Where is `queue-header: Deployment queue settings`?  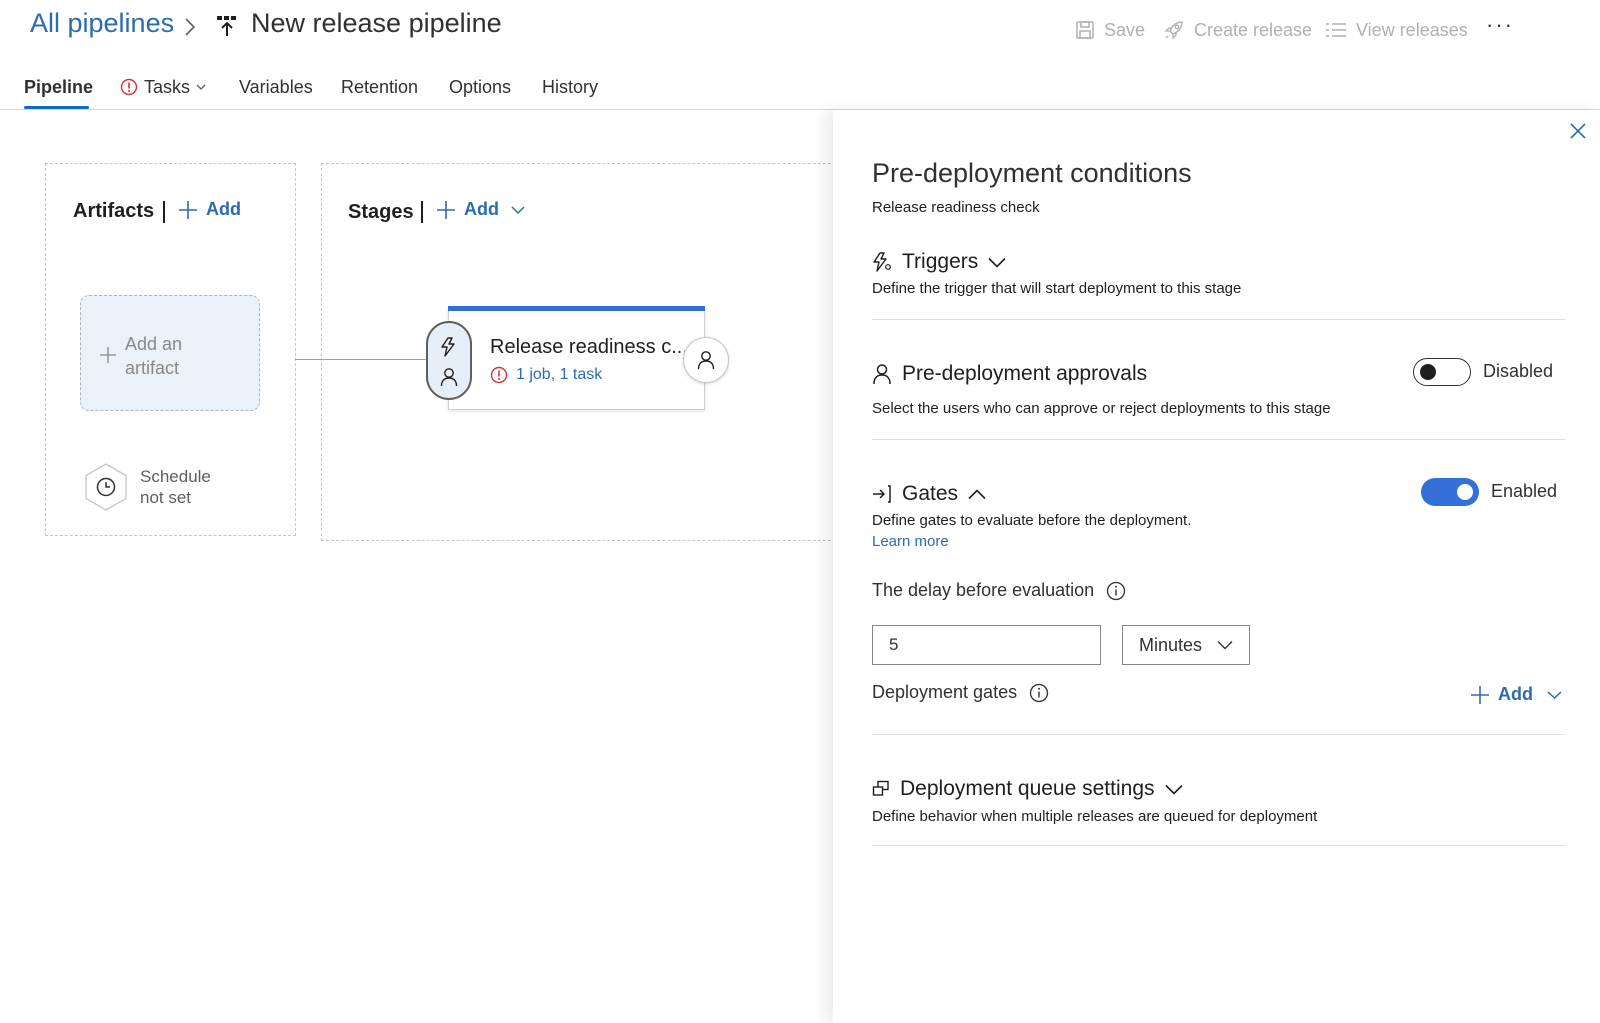 queue-header: Deployment queue settings is located at coordinates (1027, 789).